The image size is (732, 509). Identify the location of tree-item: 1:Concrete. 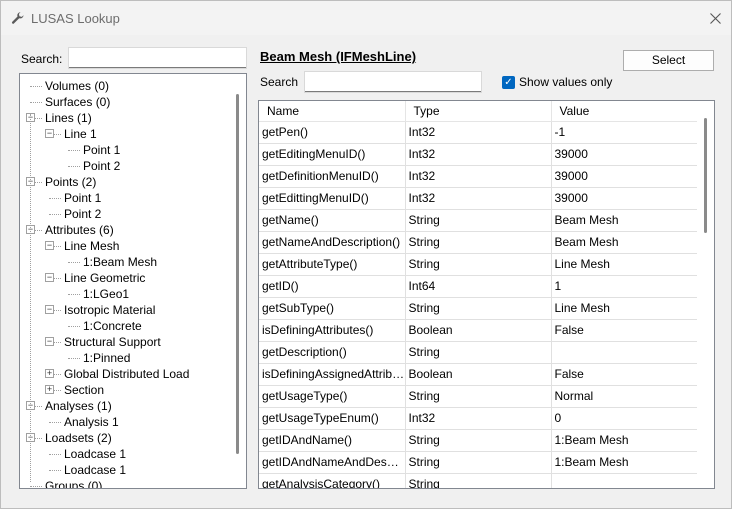
(112, 326).